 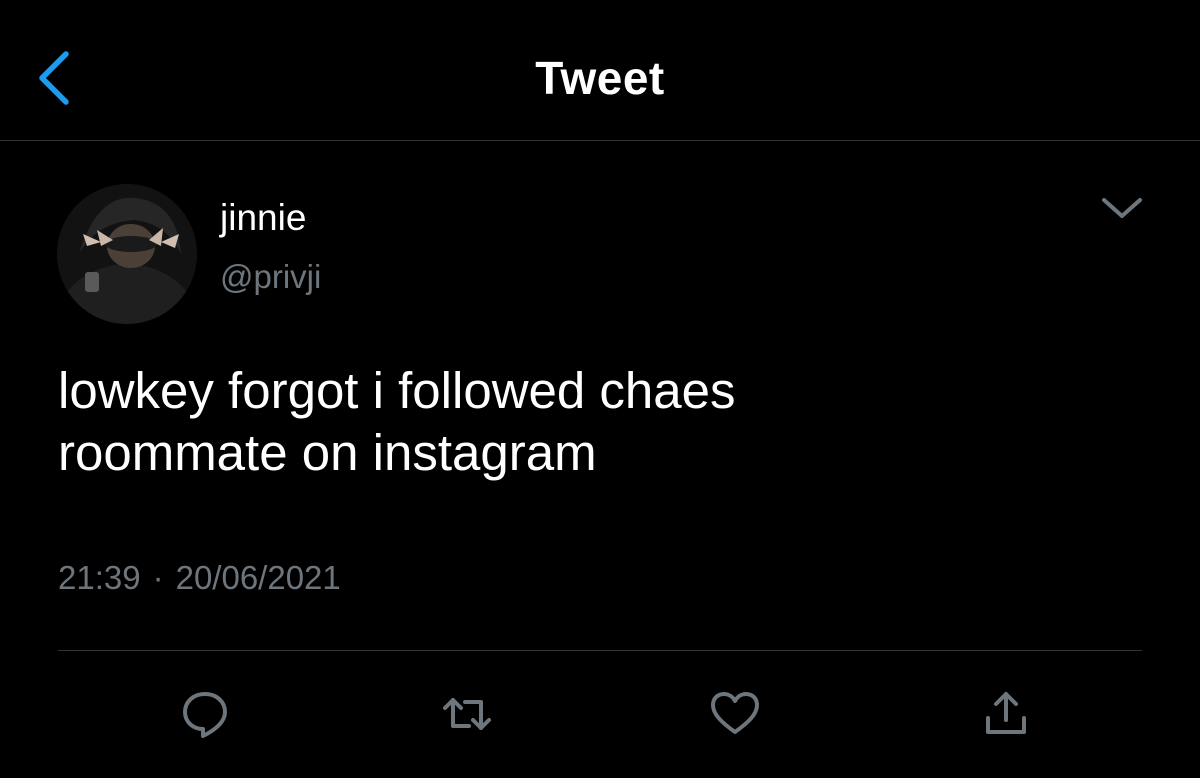 I want to click on tweet-timestamp: 21:39 · 20/06/2021, so click(x=199, y=578).